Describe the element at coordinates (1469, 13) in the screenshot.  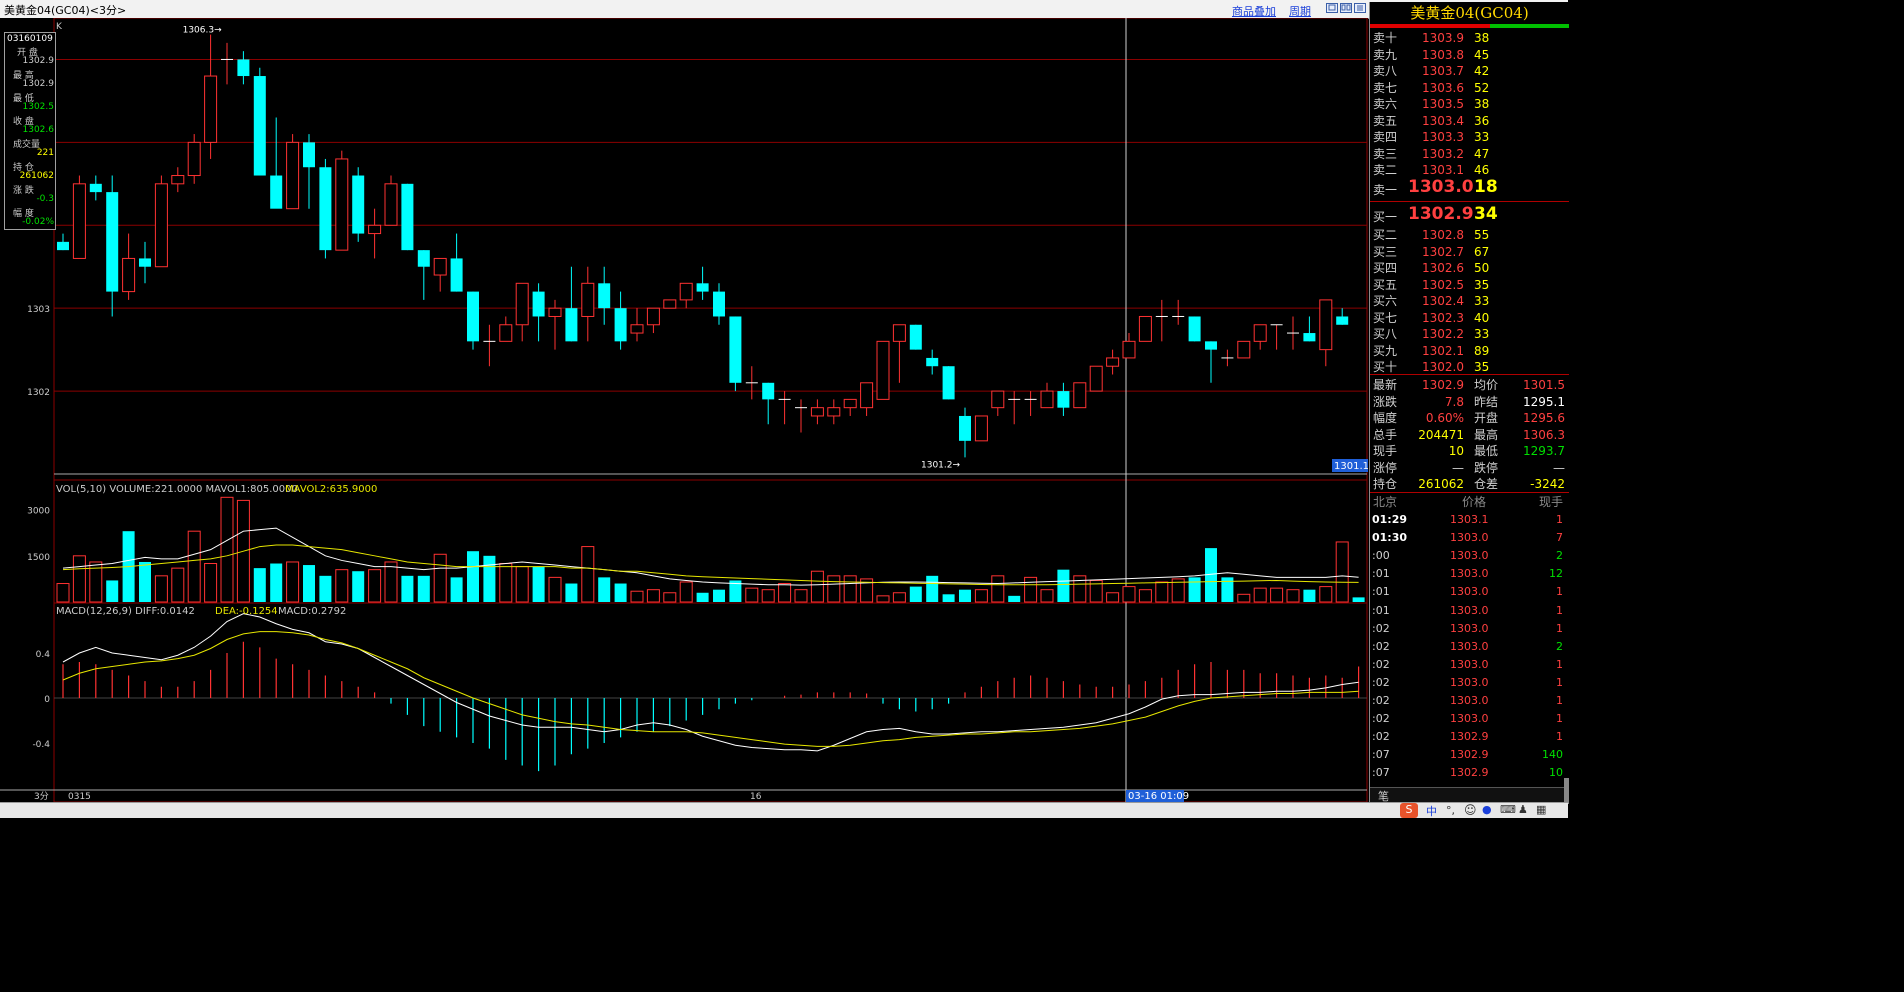
I see `quote-title: 美黄金04(GC04)` at that location.